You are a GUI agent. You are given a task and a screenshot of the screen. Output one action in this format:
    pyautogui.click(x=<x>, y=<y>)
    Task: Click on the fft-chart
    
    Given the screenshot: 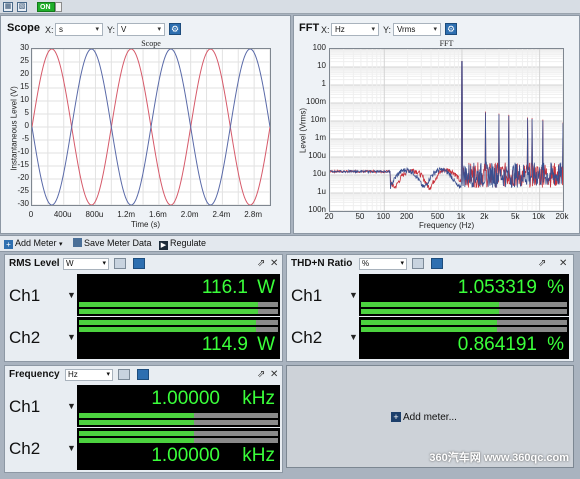 What is the action you would take?
    pyautogui.click(x=446, y=130)
    